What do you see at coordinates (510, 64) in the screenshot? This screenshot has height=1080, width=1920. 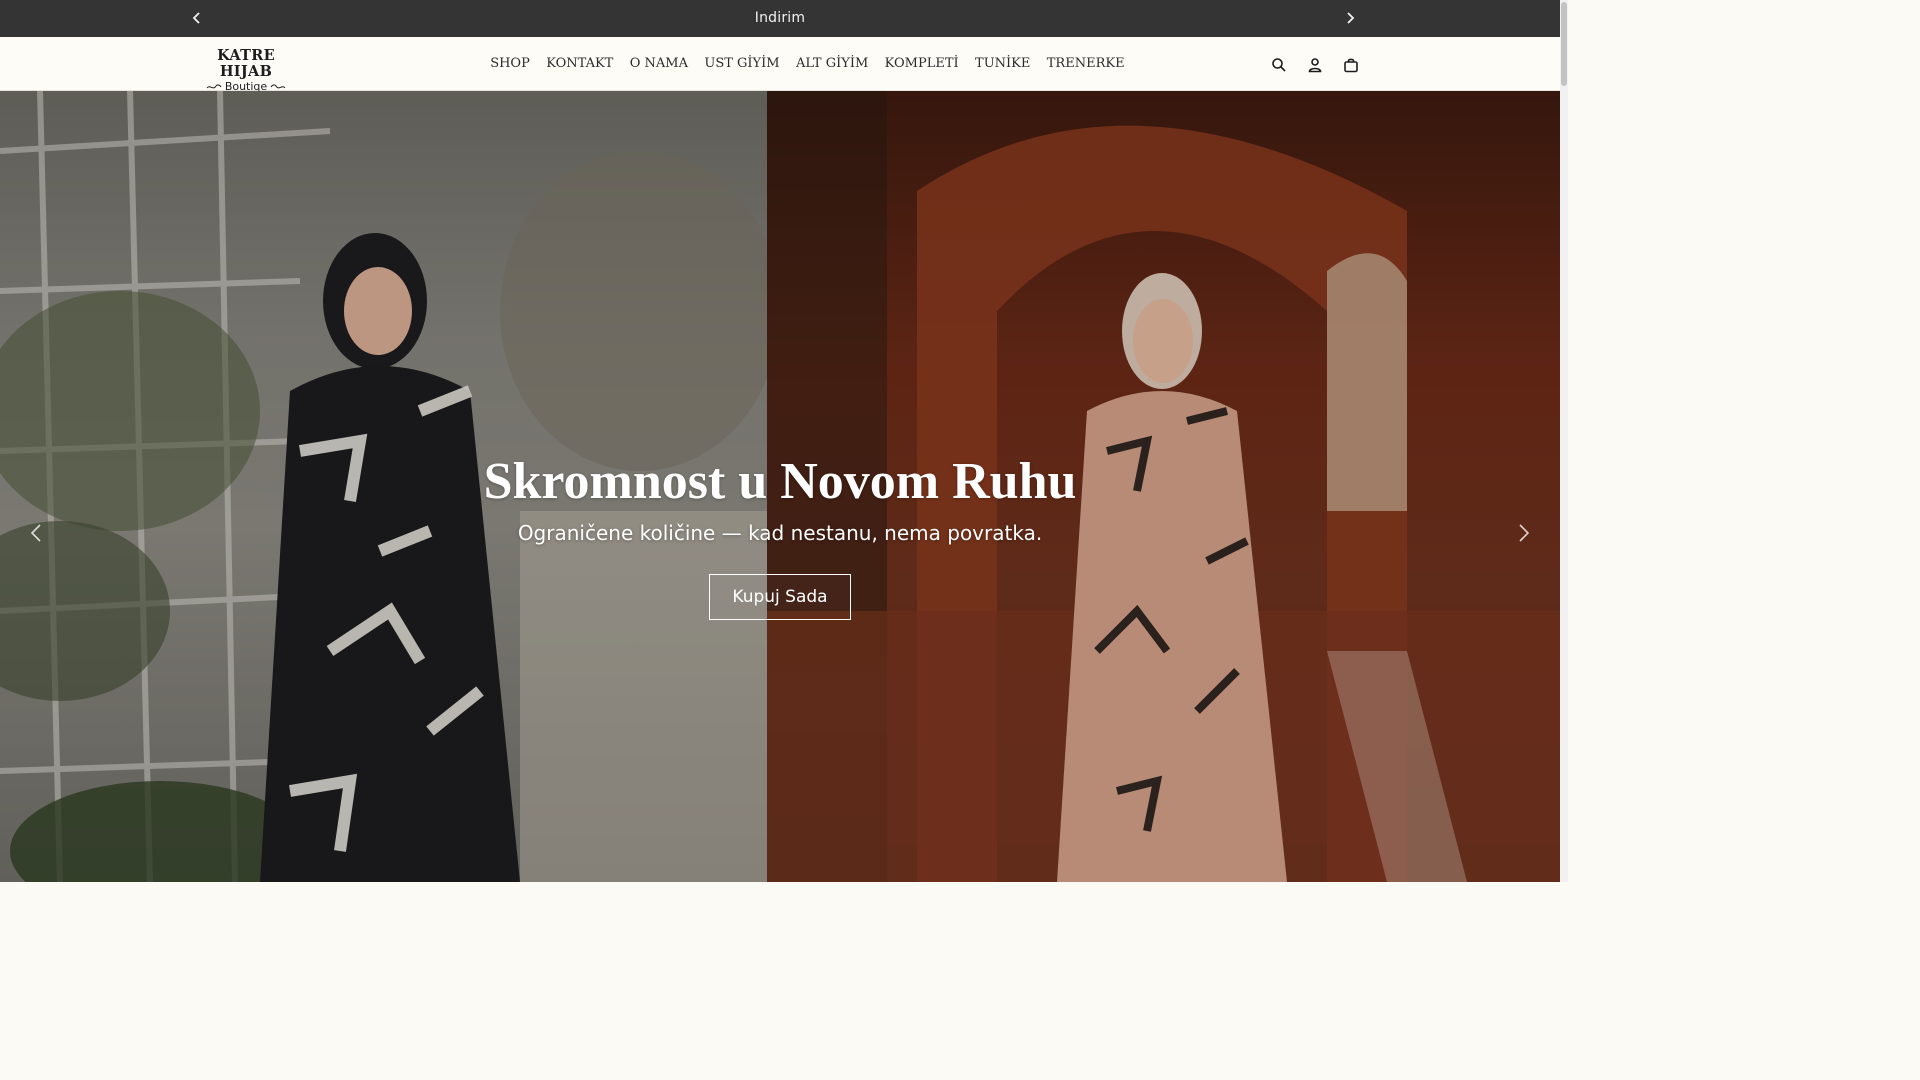 I see `nav-item-shop: SHOP` at bounding box center [510, 64].